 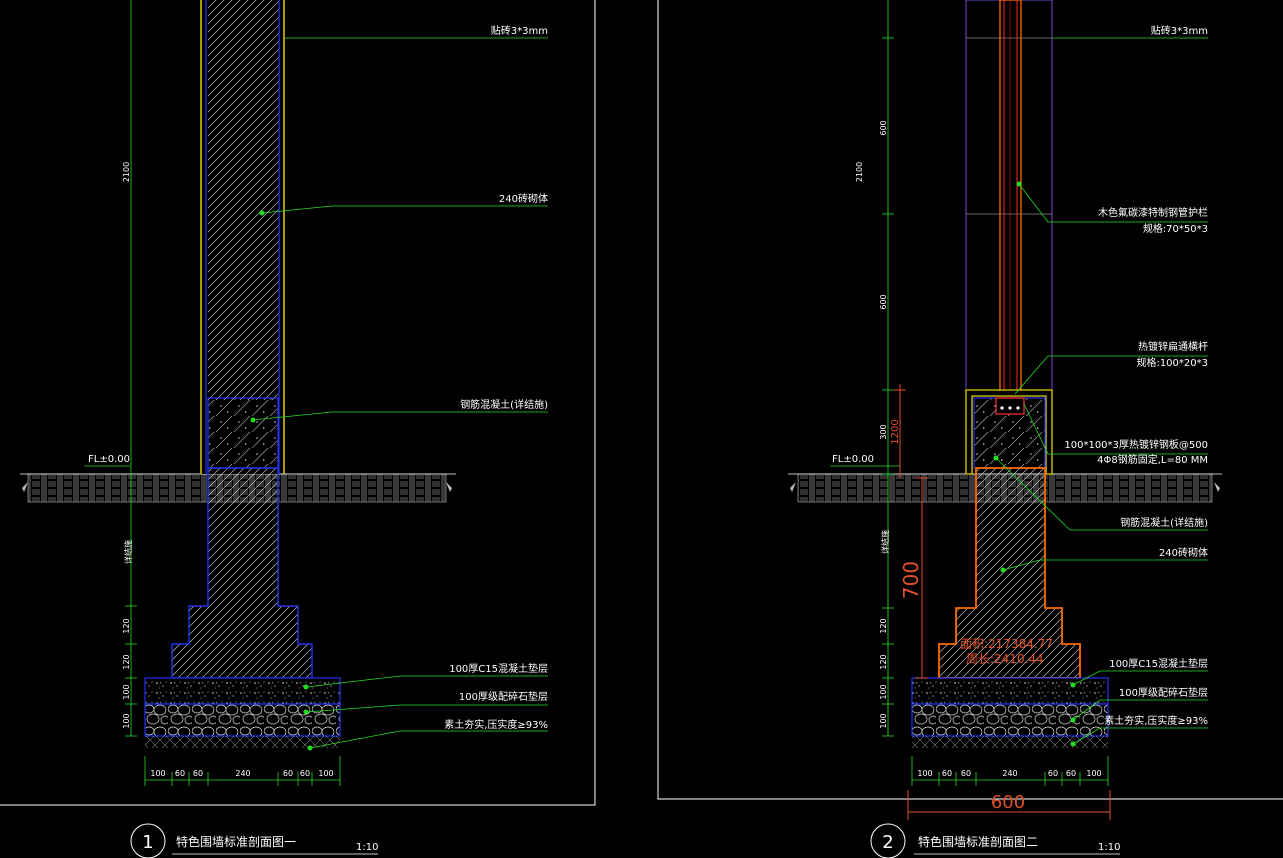 What do you see at coordinates (128, 552) in the screenshot?
I see `label-see-struct-1: 详结施` at bounding box center [128, 552].